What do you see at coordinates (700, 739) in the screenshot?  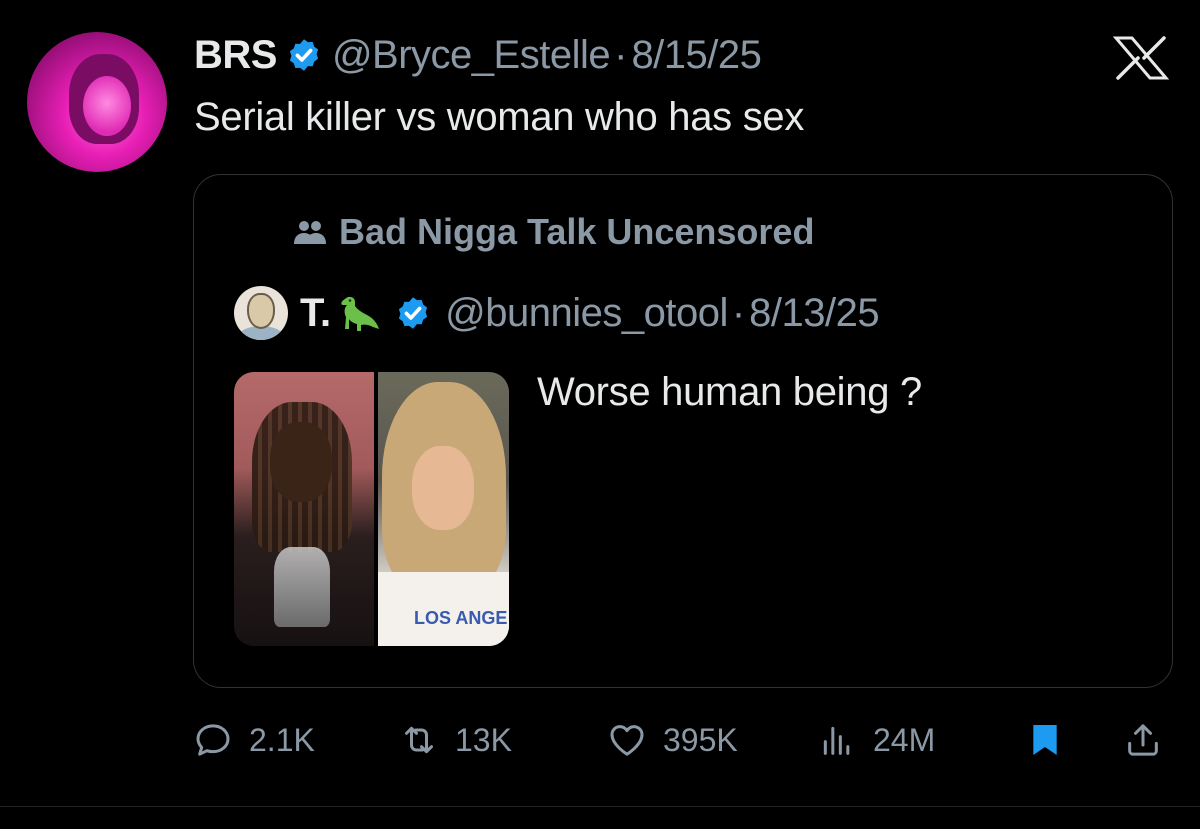 I see `like-count: 395K` at bounding box center [700, 739].